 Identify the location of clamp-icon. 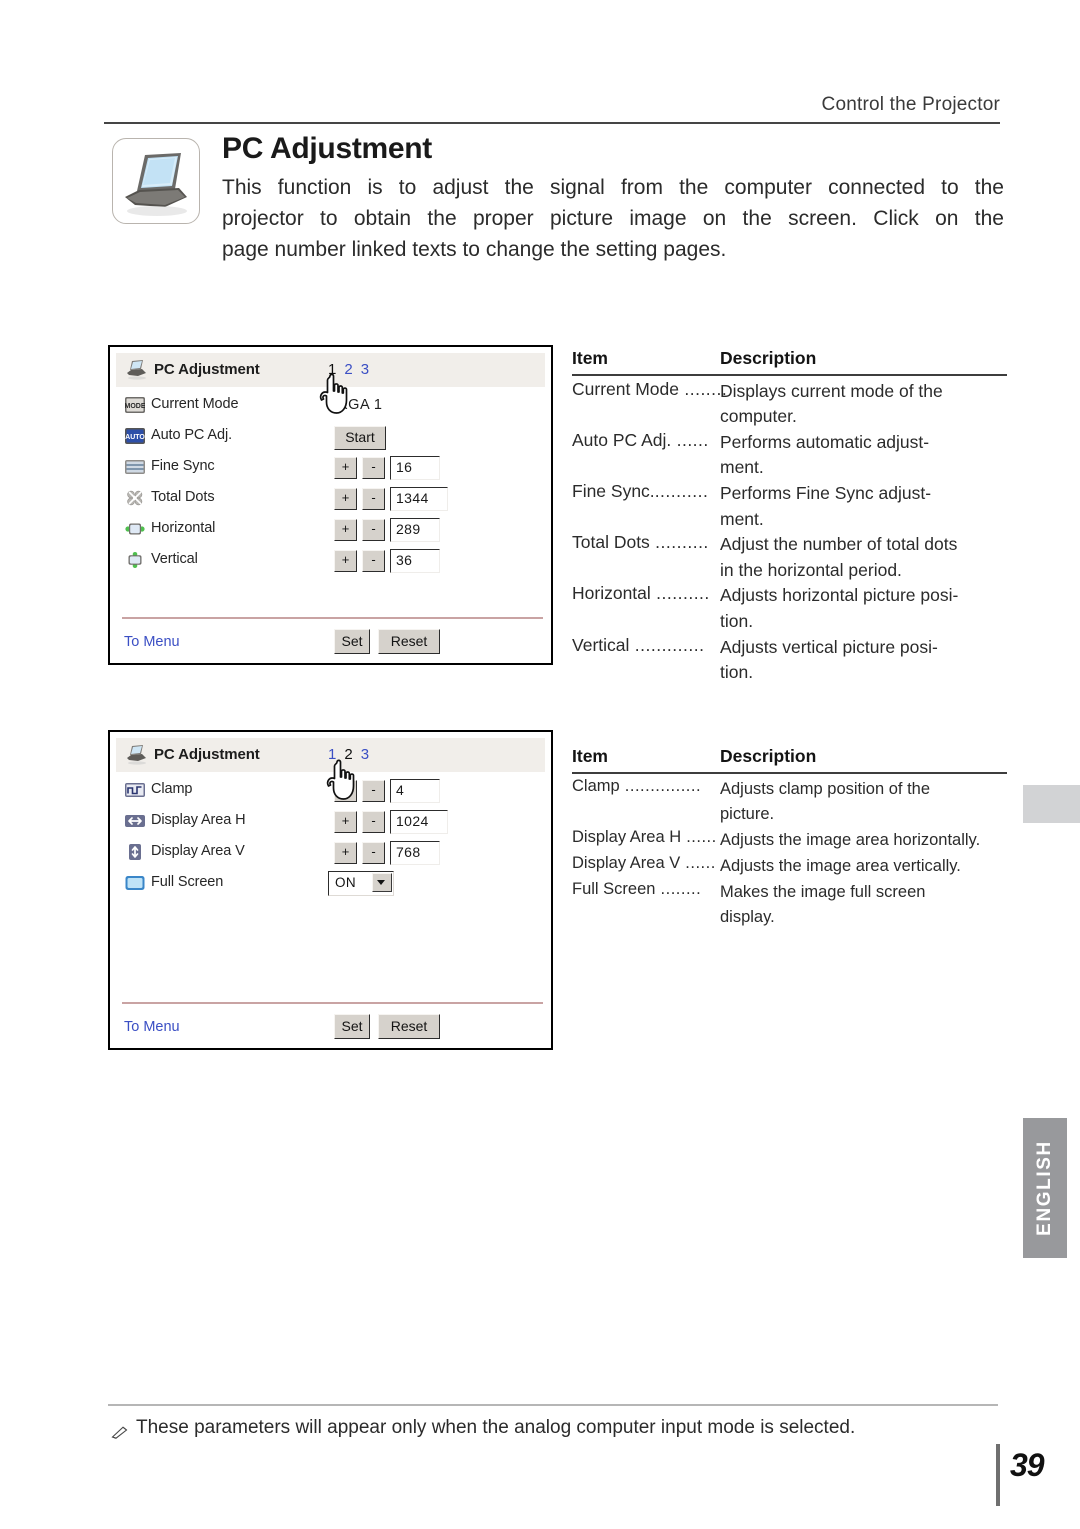
(135, 790).